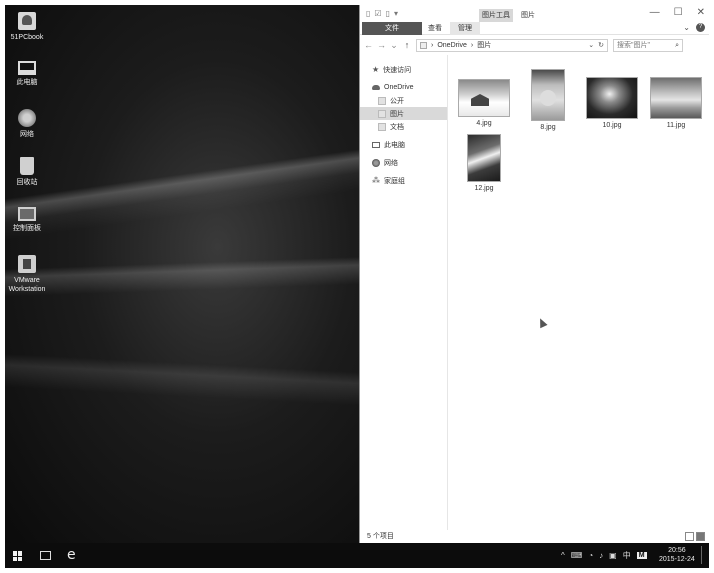 This screenshot has height=573, width=714. I want to click on computer-icon, so click(376, 144).